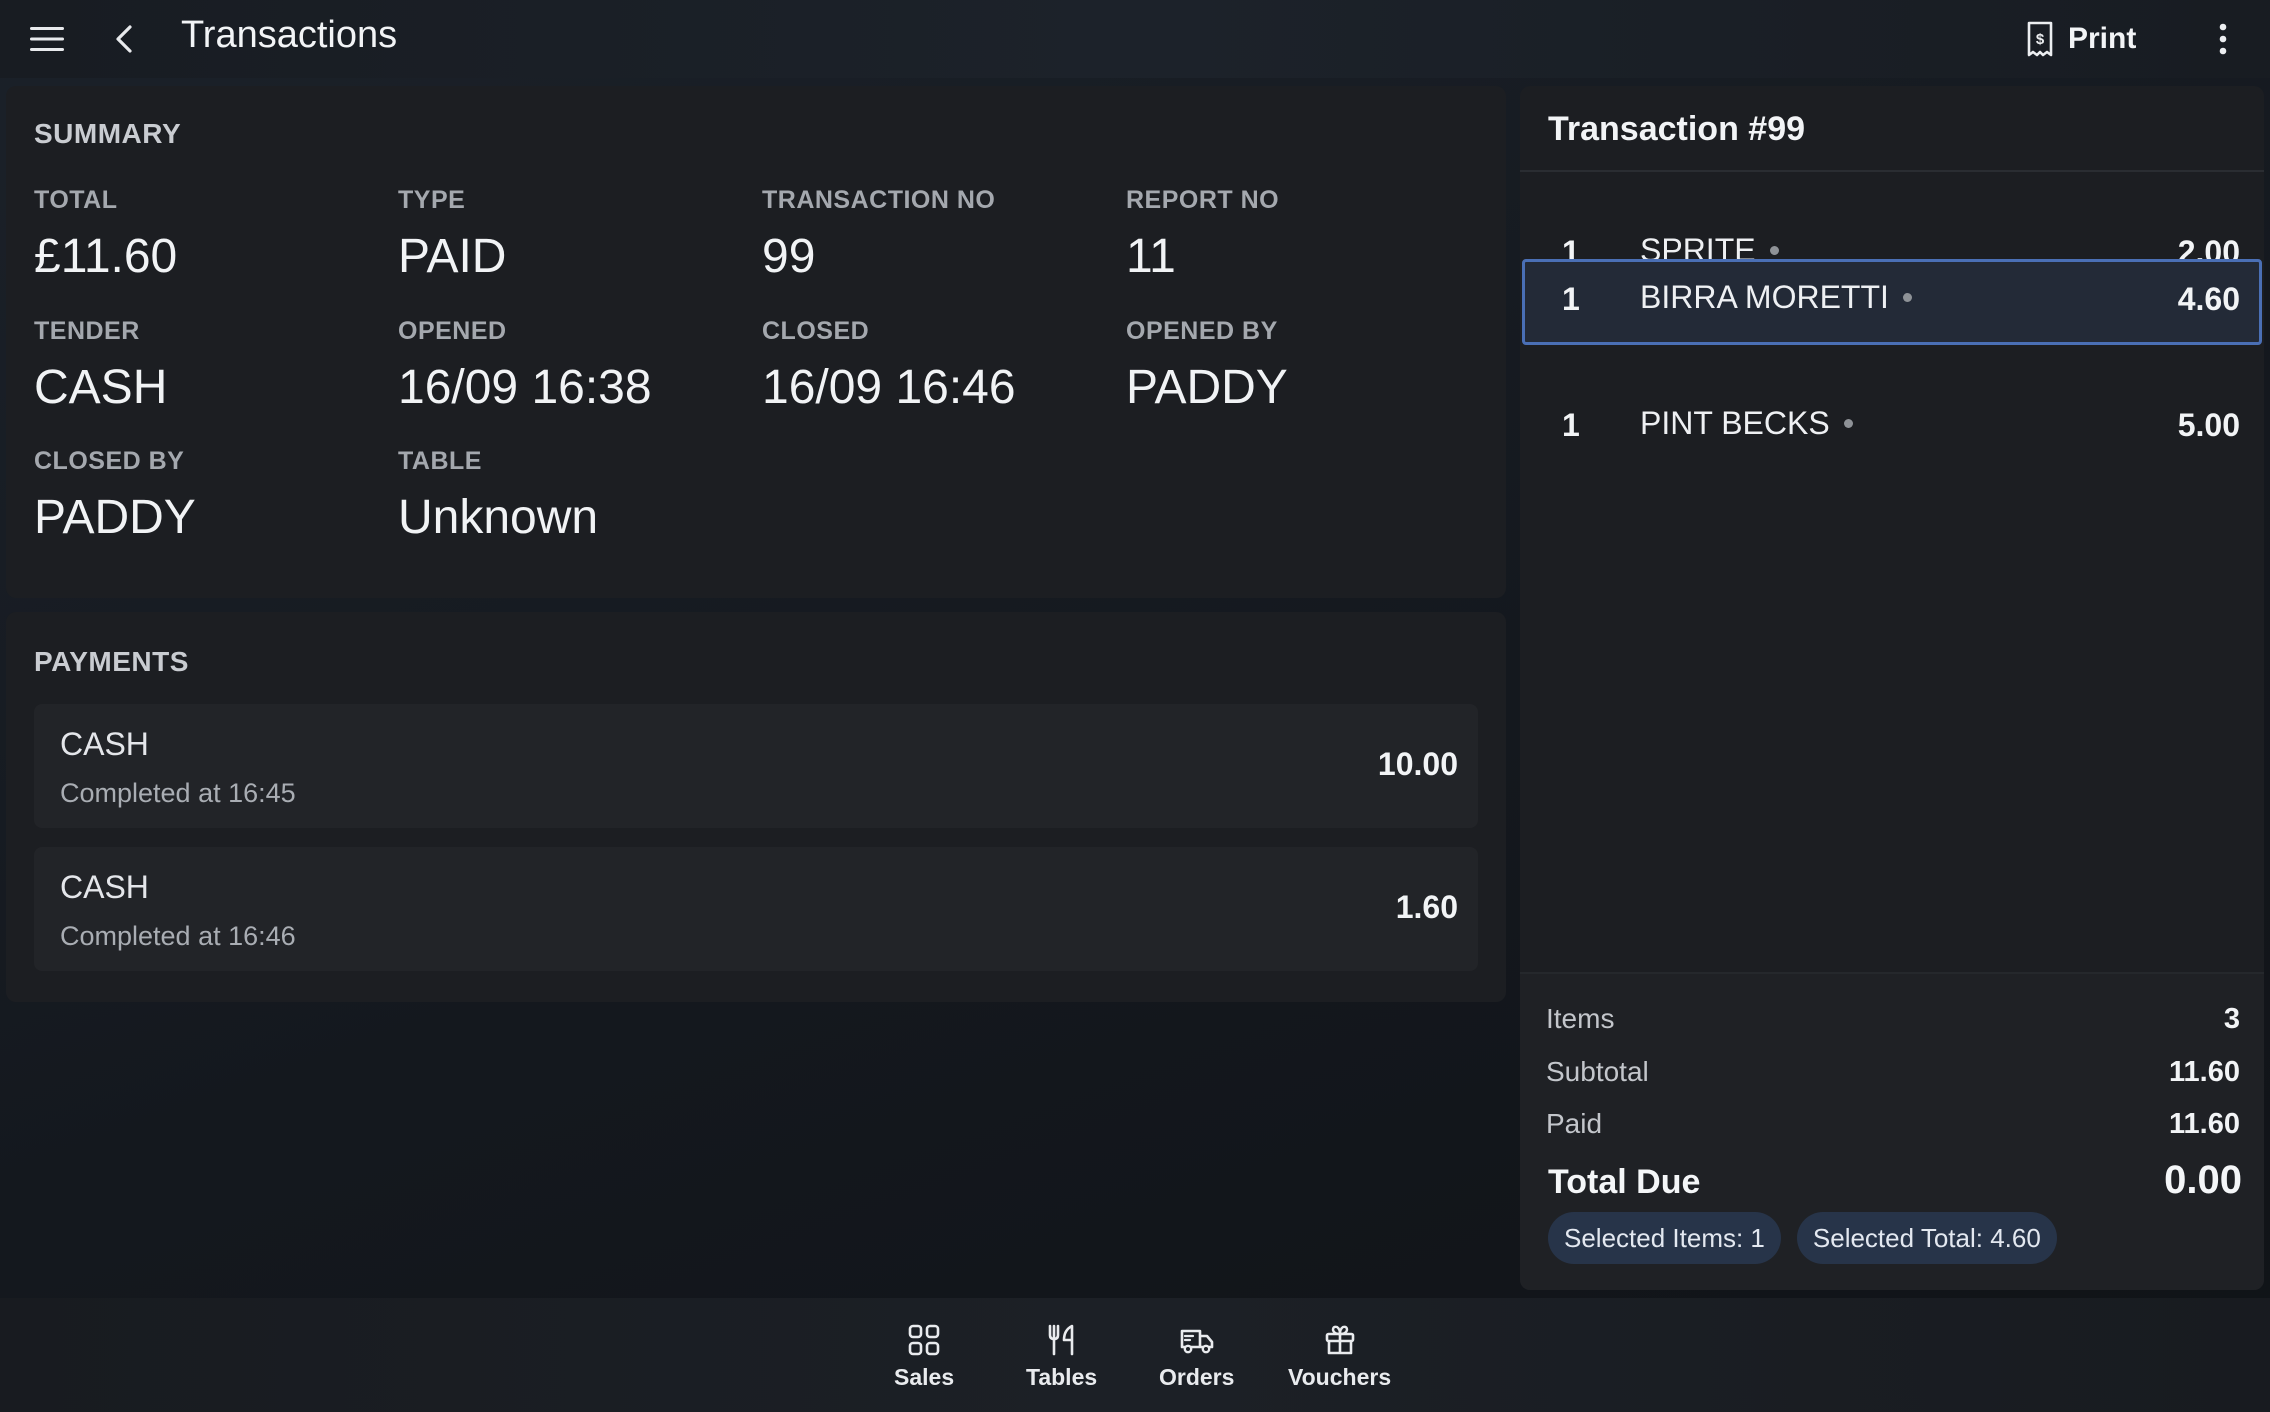 The height and width of the screenshot is (1412, 2270). I want to click on summary-opened-by: OPENED BY PADDY, so click(1207, 366).